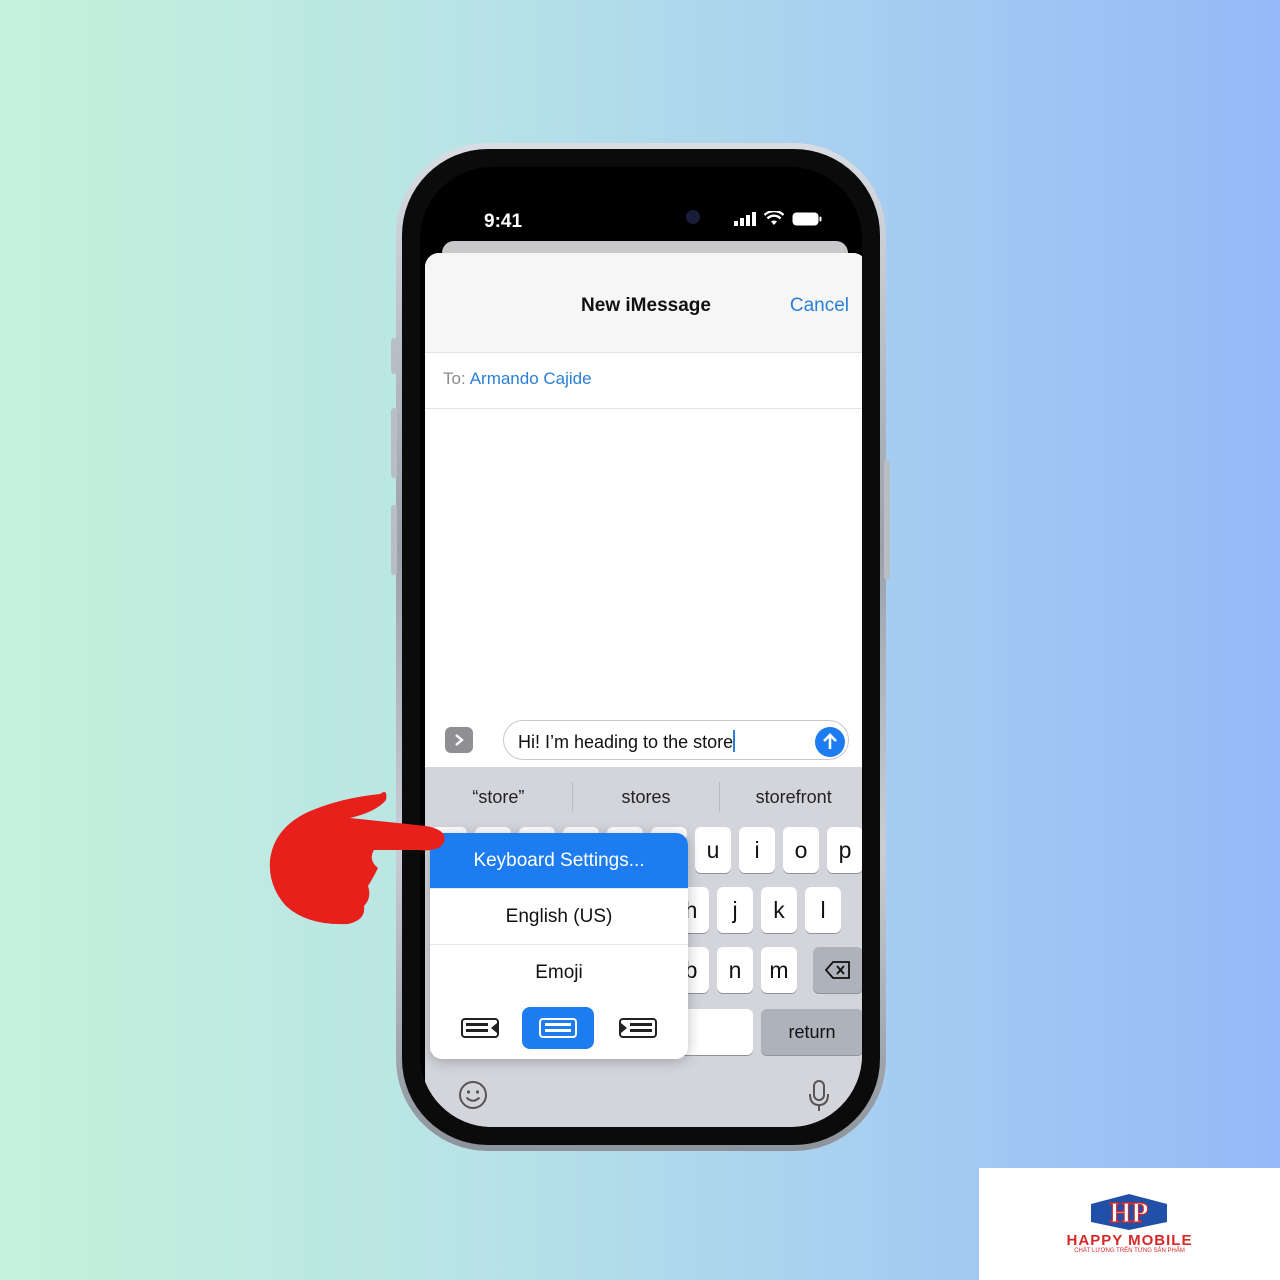  Describe the element at coordinates (757, 850) in the screenshot. I see `key-i: i` at that location.